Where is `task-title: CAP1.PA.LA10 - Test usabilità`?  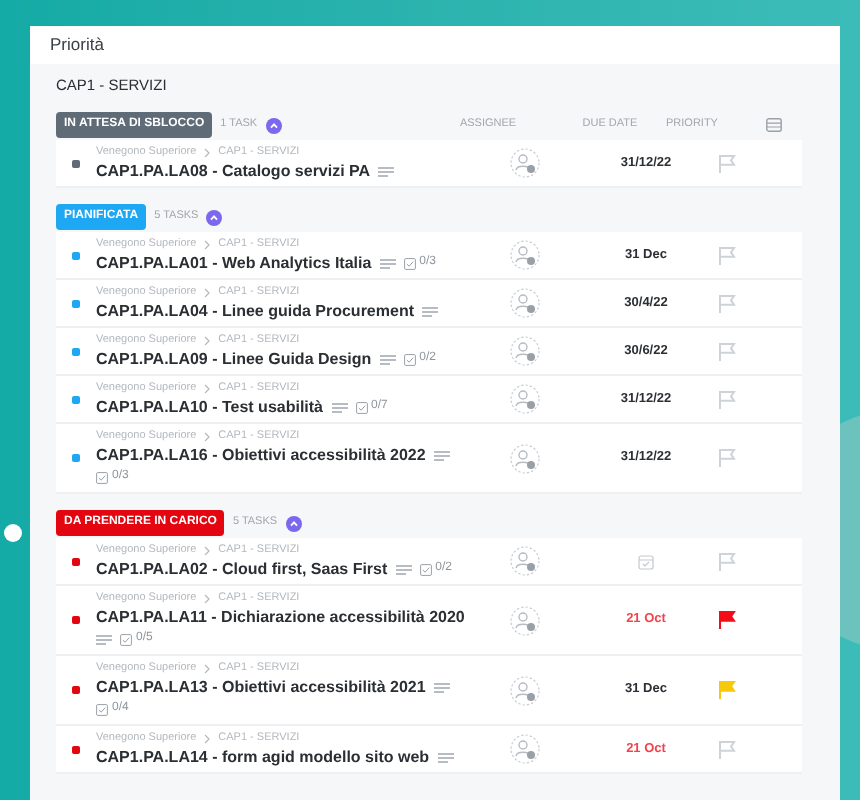
task-title: CAP1.PA.LA10 - Test usabilità is located at coordinates (210, 407).